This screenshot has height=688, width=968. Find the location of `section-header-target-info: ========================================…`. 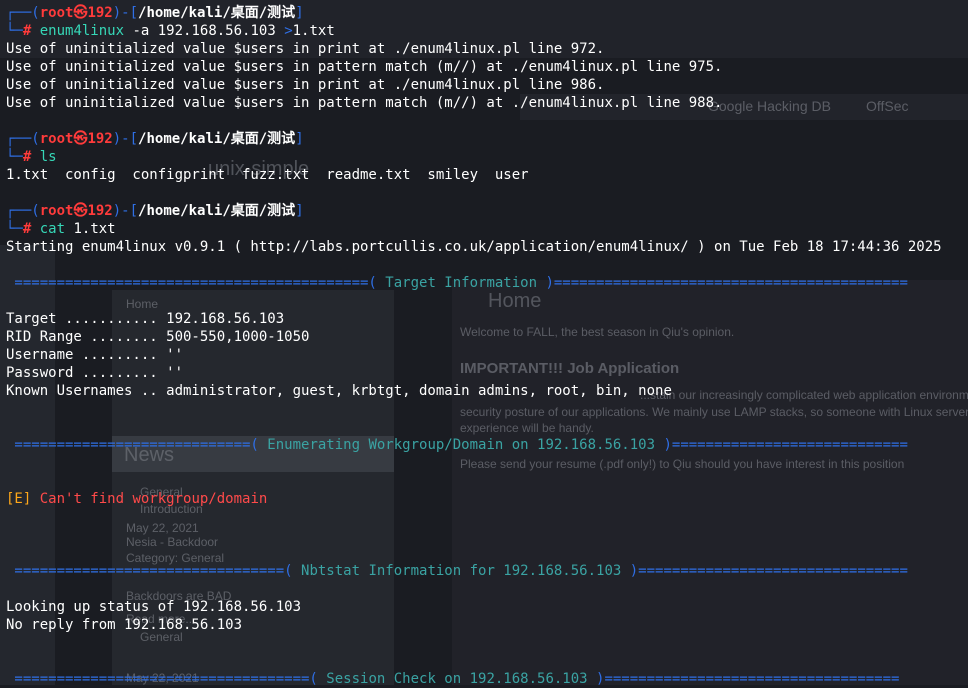

section-header-target-info: ========================================… is located at coordinates (457, 283).